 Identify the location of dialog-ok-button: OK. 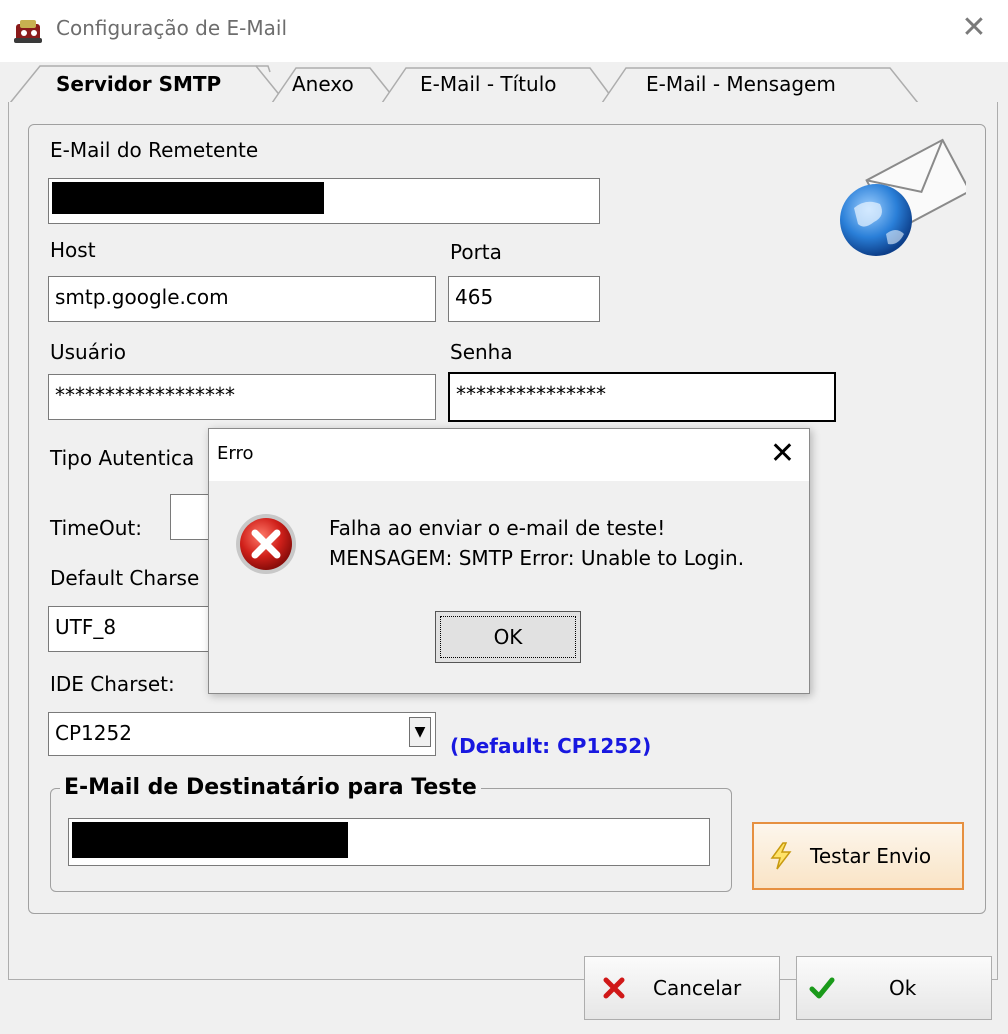
(508, 637).